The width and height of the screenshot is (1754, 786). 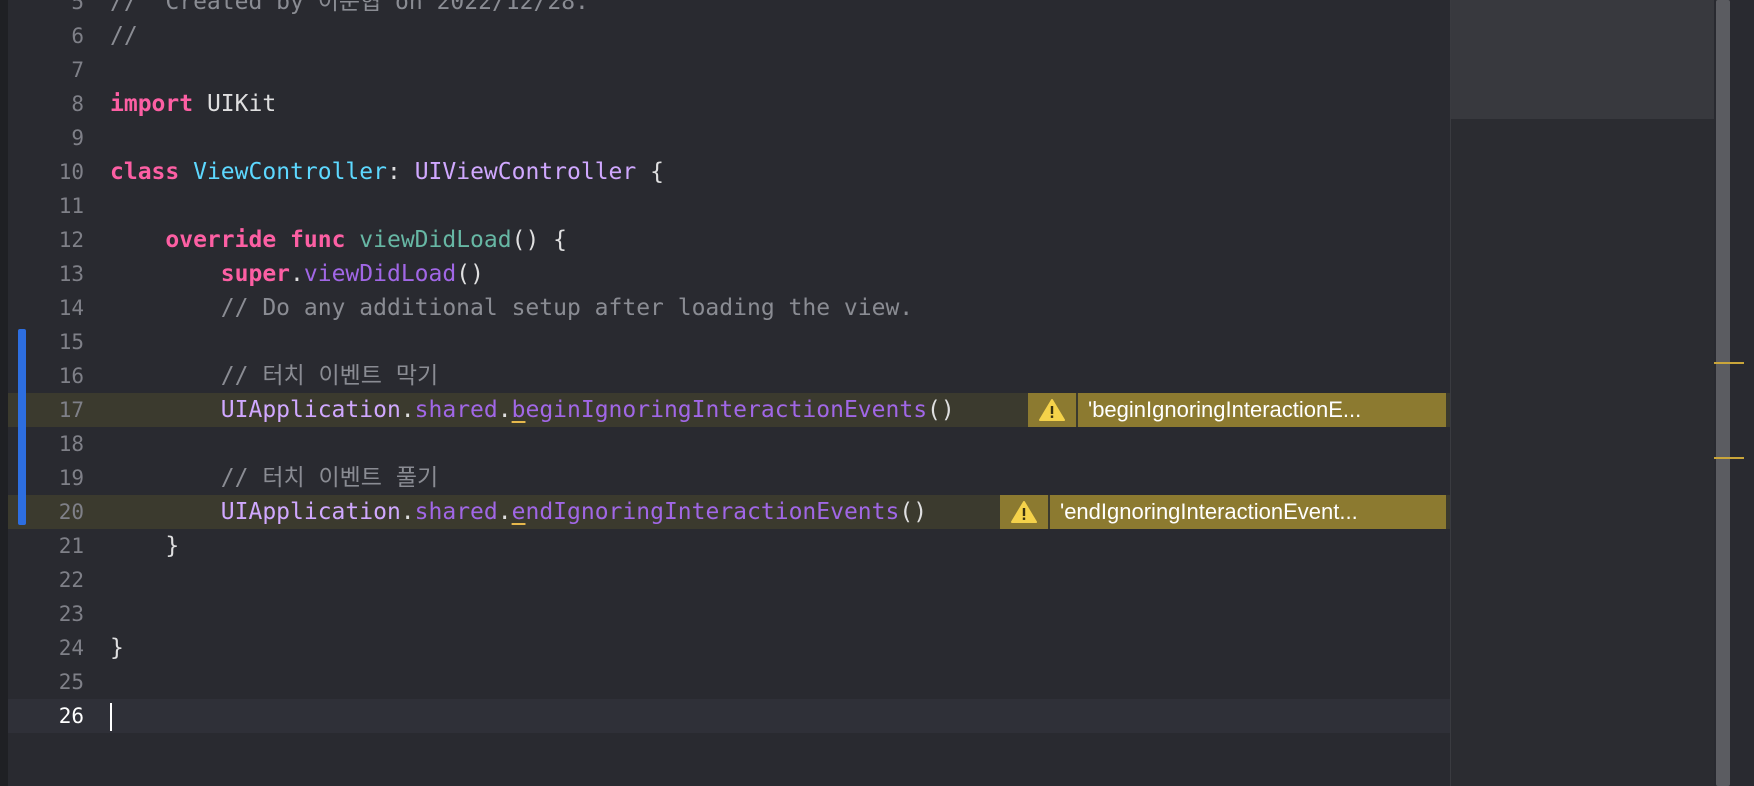 I want to click on code-line: 19 // 터치 이벤트 풀기, so click(x=729, y=478).